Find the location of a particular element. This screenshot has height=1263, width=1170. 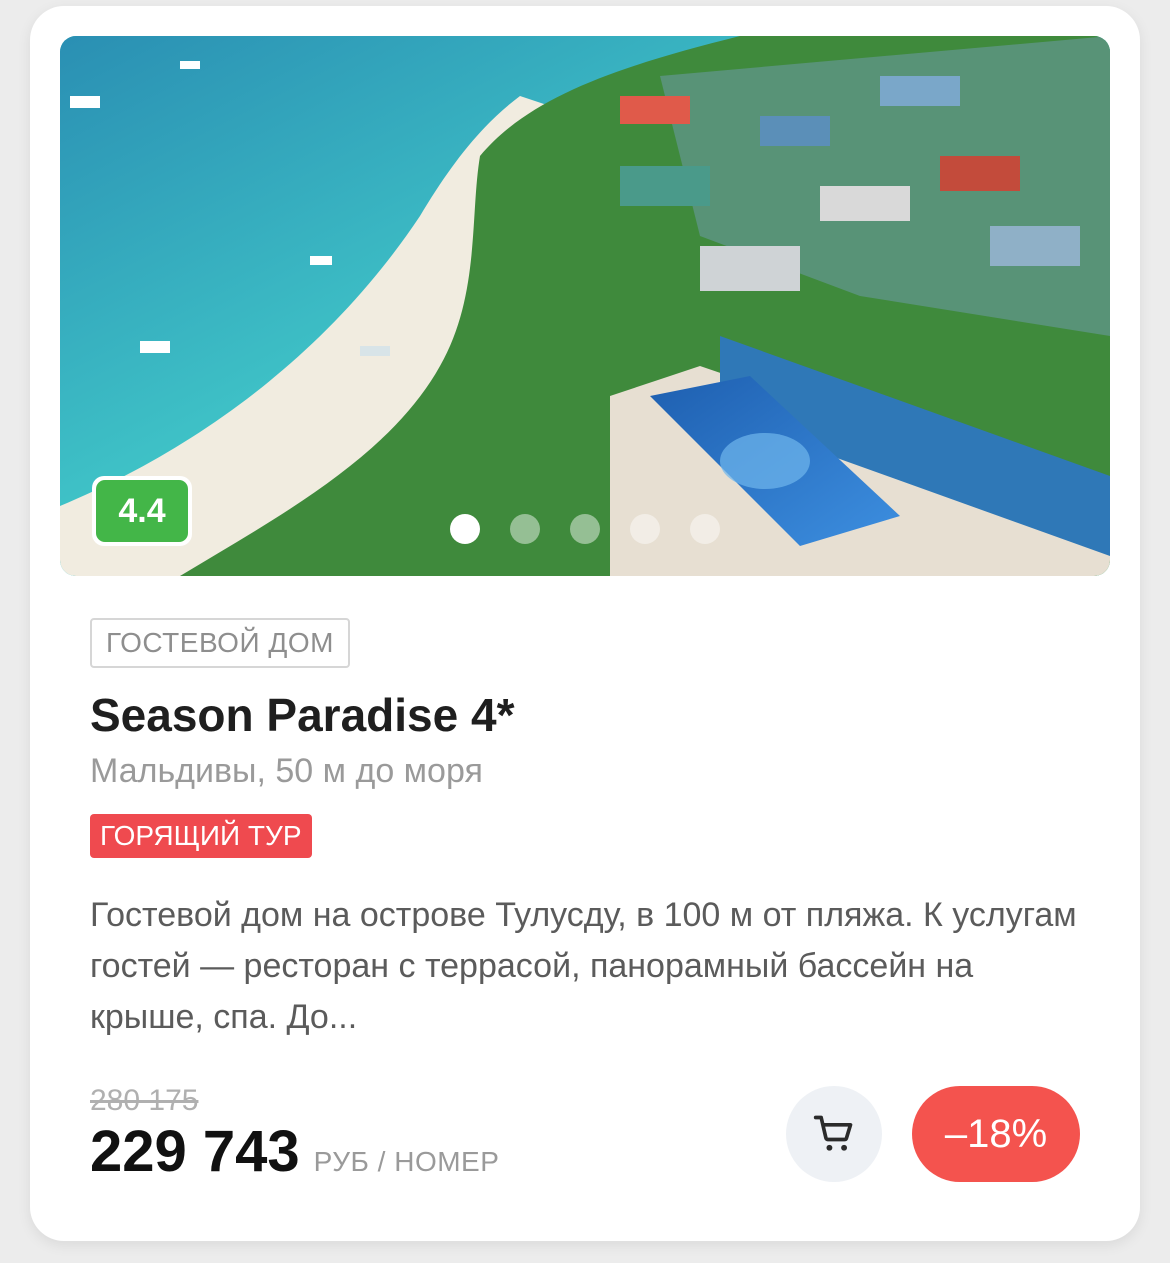

accommodation-type-badge: ГОСТЕВОЙ ДОМ is located at coordinates (220, 643).